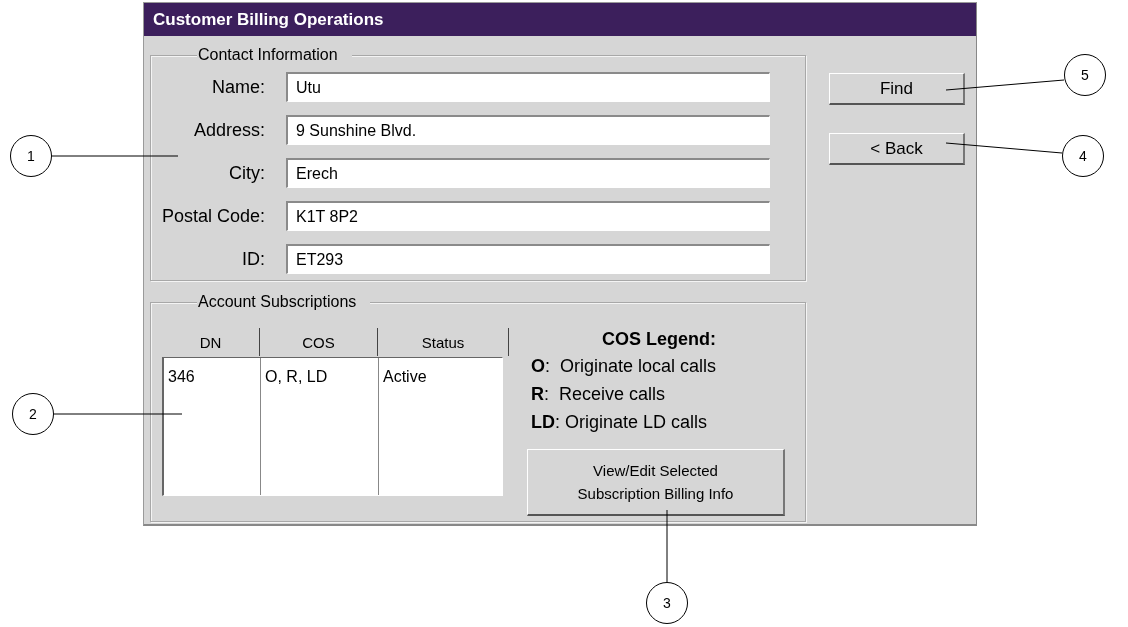 The width and height of the screenshot is (1128, 627). Describe the element at coordinates (247, 173) in the screenshot. I see `field-label: City:` at that location.